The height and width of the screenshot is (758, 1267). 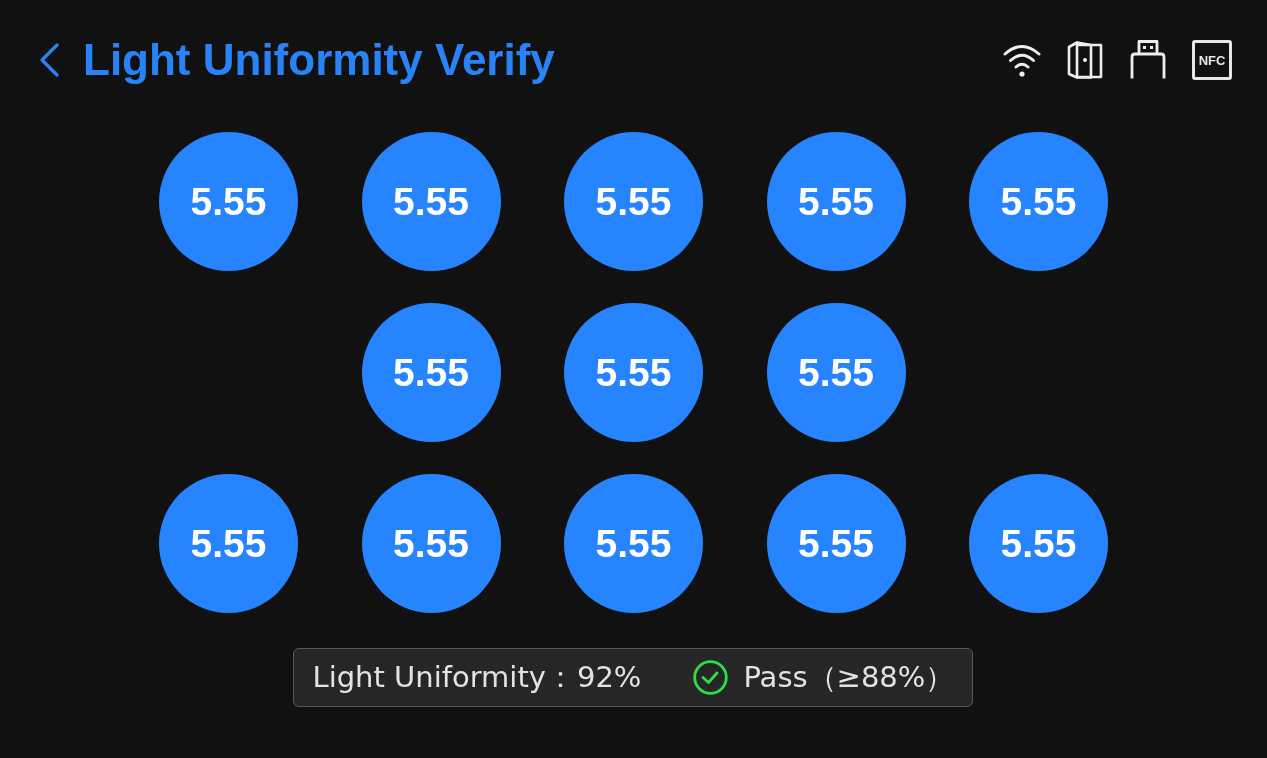 I want to click on uniformity-label: Light Uniformity：, so click(x=443, y=677).